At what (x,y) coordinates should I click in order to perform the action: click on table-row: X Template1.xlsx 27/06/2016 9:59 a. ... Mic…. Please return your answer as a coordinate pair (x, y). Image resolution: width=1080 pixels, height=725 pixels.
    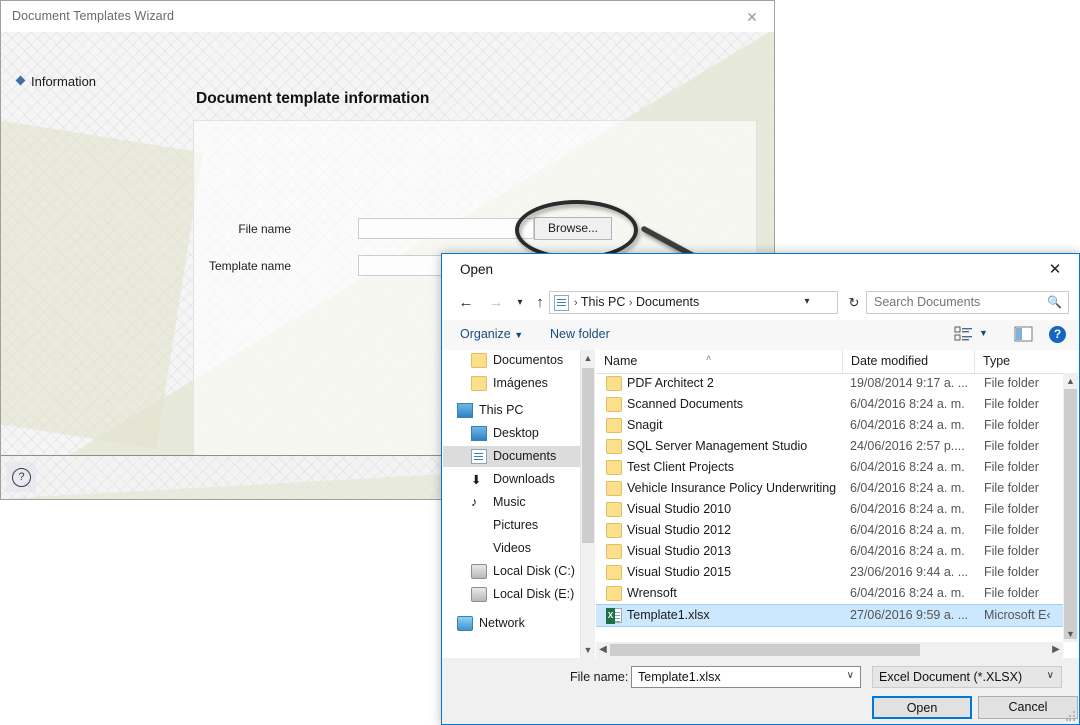
    Looking at the image, I should click on (829, 615).